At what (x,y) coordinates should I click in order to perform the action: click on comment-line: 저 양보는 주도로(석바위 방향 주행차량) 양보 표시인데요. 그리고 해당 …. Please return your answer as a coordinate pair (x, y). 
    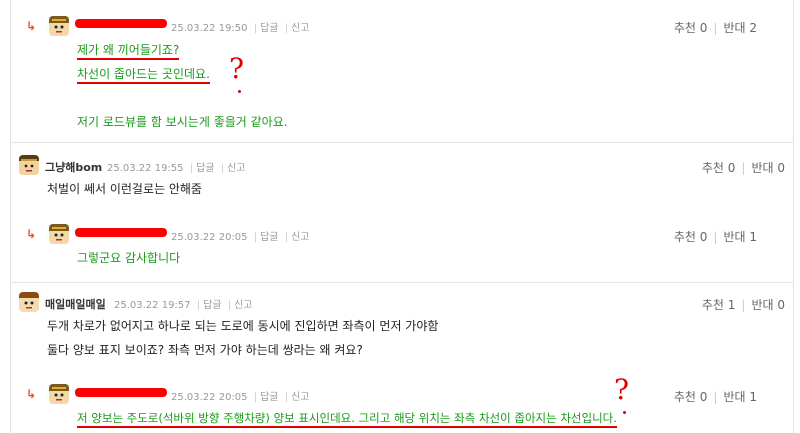
    Looking at the image, I should click on (347, 419).